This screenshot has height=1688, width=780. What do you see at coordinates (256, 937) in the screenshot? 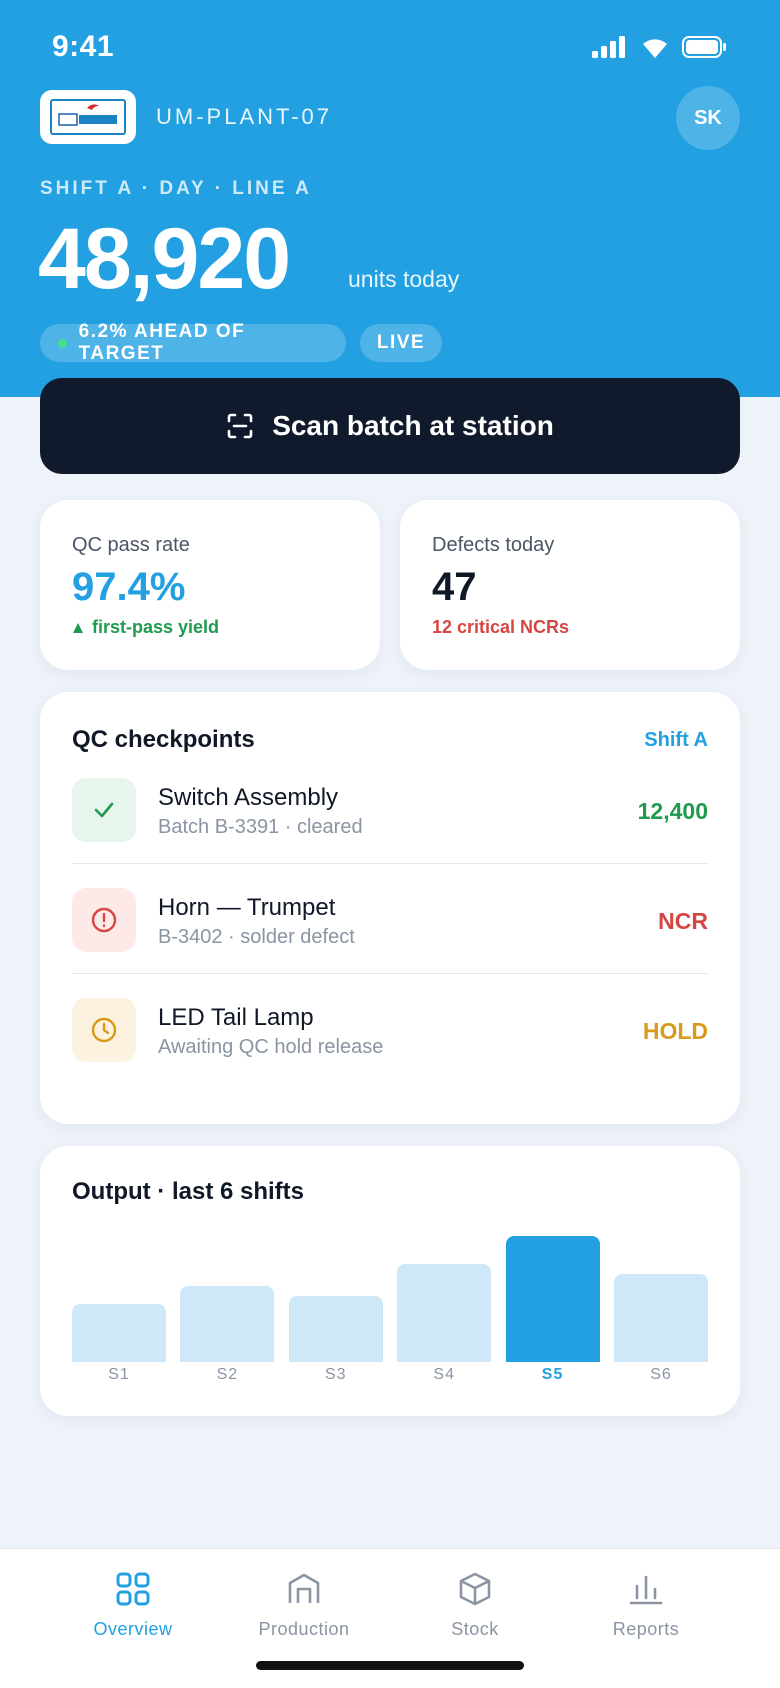
I see `checkpoint-desc: B-3402 · solder defect` at bounding box center [256, 937].